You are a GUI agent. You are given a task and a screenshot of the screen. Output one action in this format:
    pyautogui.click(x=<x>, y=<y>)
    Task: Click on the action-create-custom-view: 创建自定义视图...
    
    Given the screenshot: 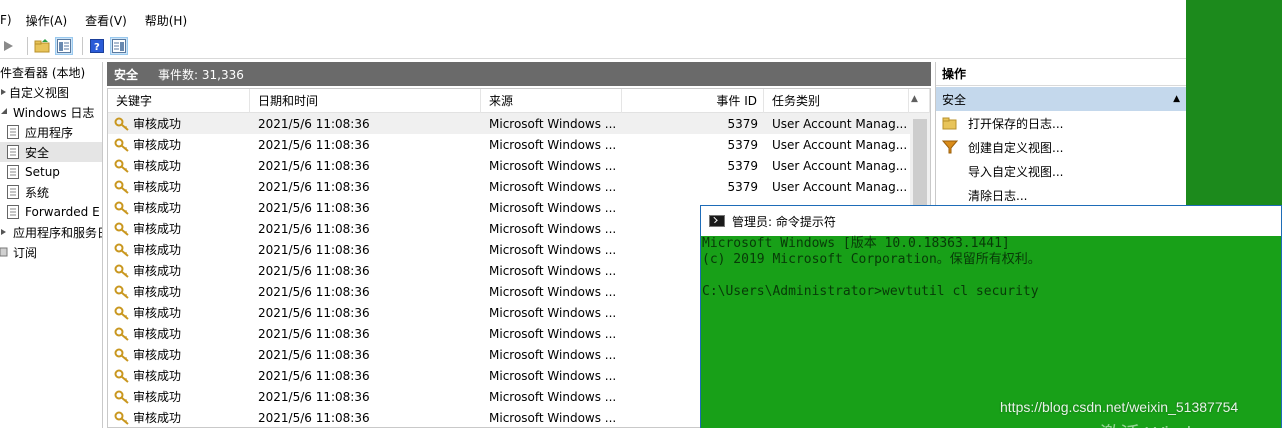 What is the action you would take?
    pyautogui.click(x=1061, y=147)
    